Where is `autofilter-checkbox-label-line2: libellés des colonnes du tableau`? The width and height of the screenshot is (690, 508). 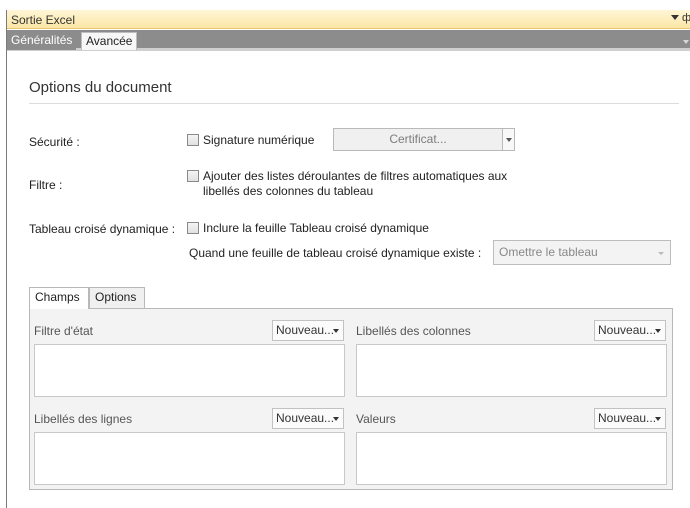
autofilter-checkbox-label-line2: libellés des colonnes du tableau is located at coordinates (288, 191).